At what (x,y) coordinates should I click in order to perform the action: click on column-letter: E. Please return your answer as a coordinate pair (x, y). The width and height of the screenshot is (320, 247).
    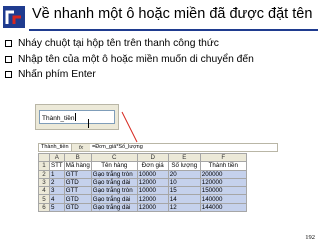
    Looking at the image, I should click on (184, 157).